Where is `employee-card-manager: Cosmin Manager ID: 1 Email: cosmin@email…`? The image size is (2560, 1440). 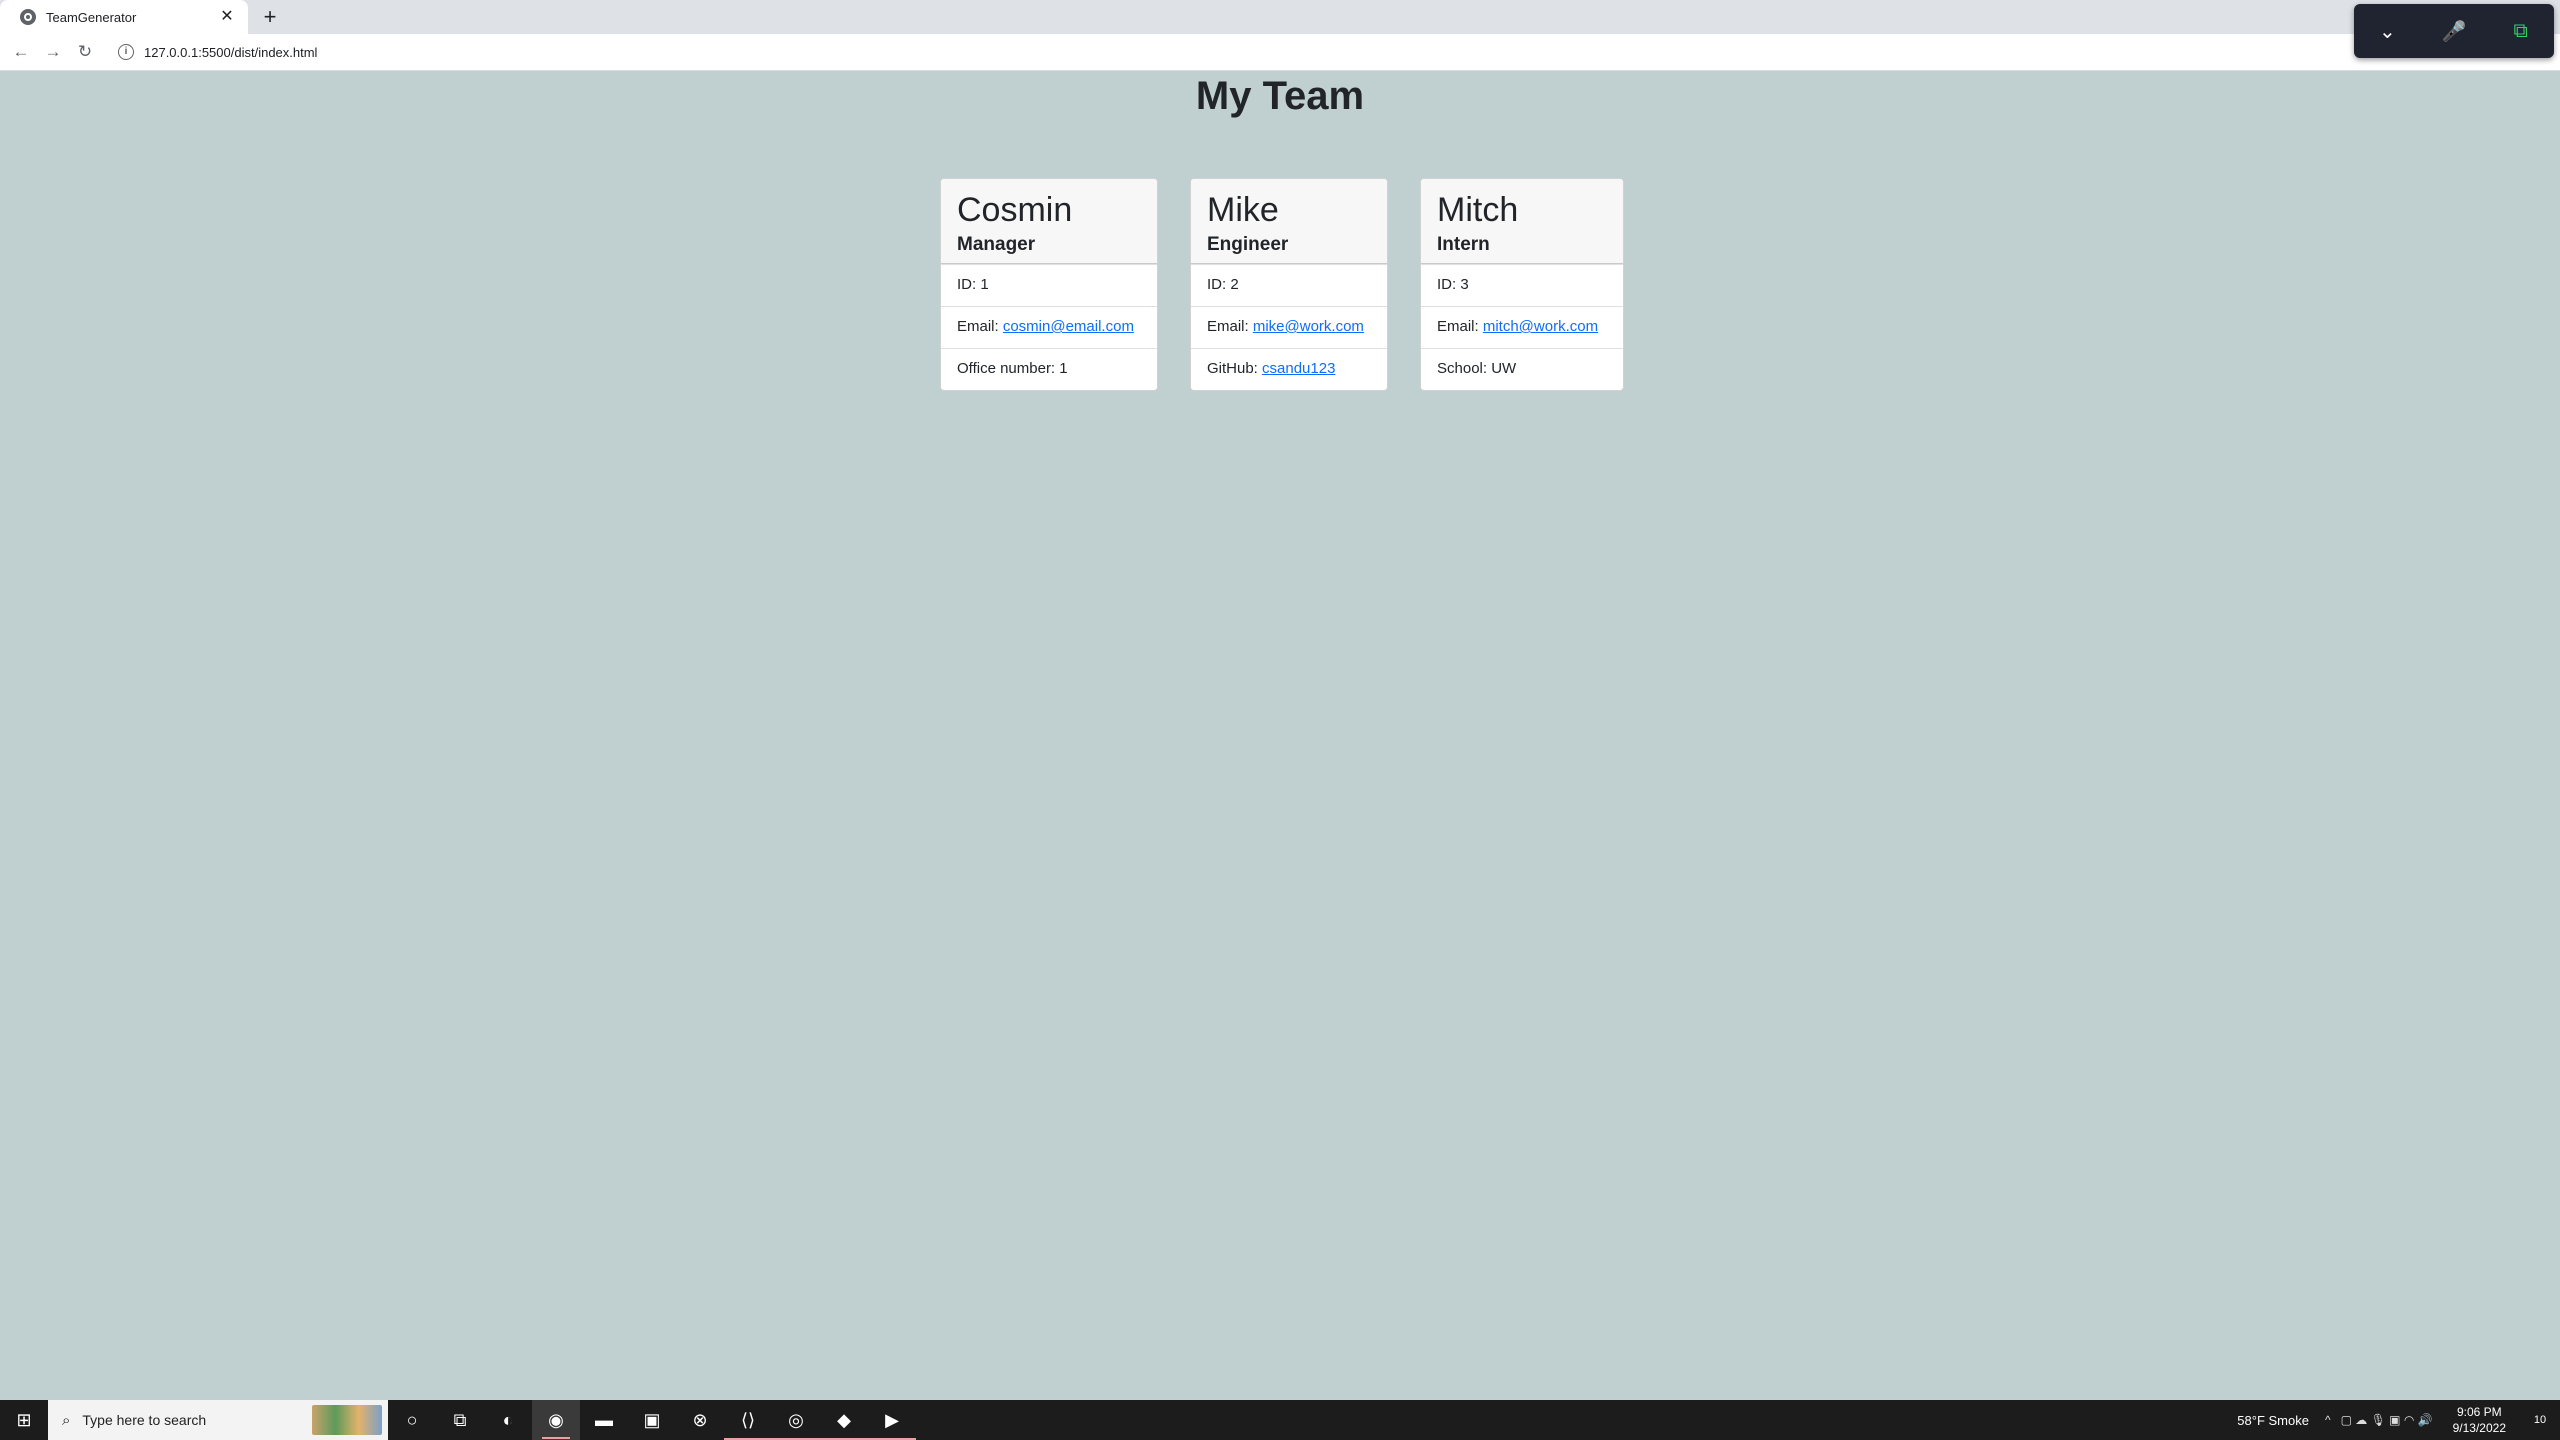 employee-card-manager: Cosmin Manager ID: 1 Email: cosmin@email… is located at coordinates (1049, 284).